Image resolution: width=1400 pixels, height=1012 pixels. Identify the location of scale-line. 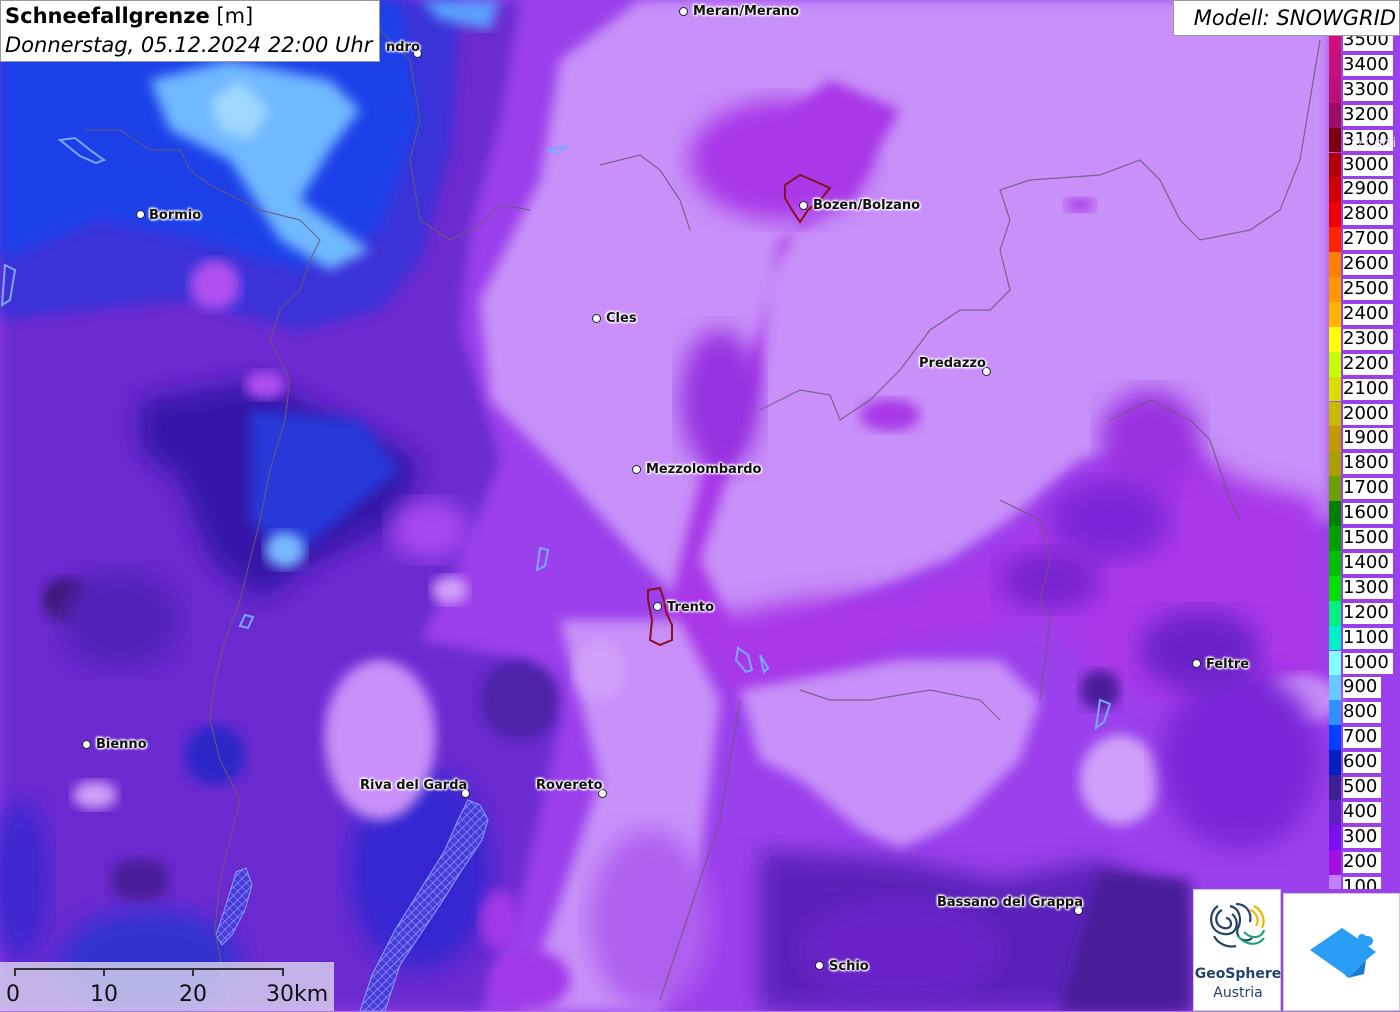
(149, 969).